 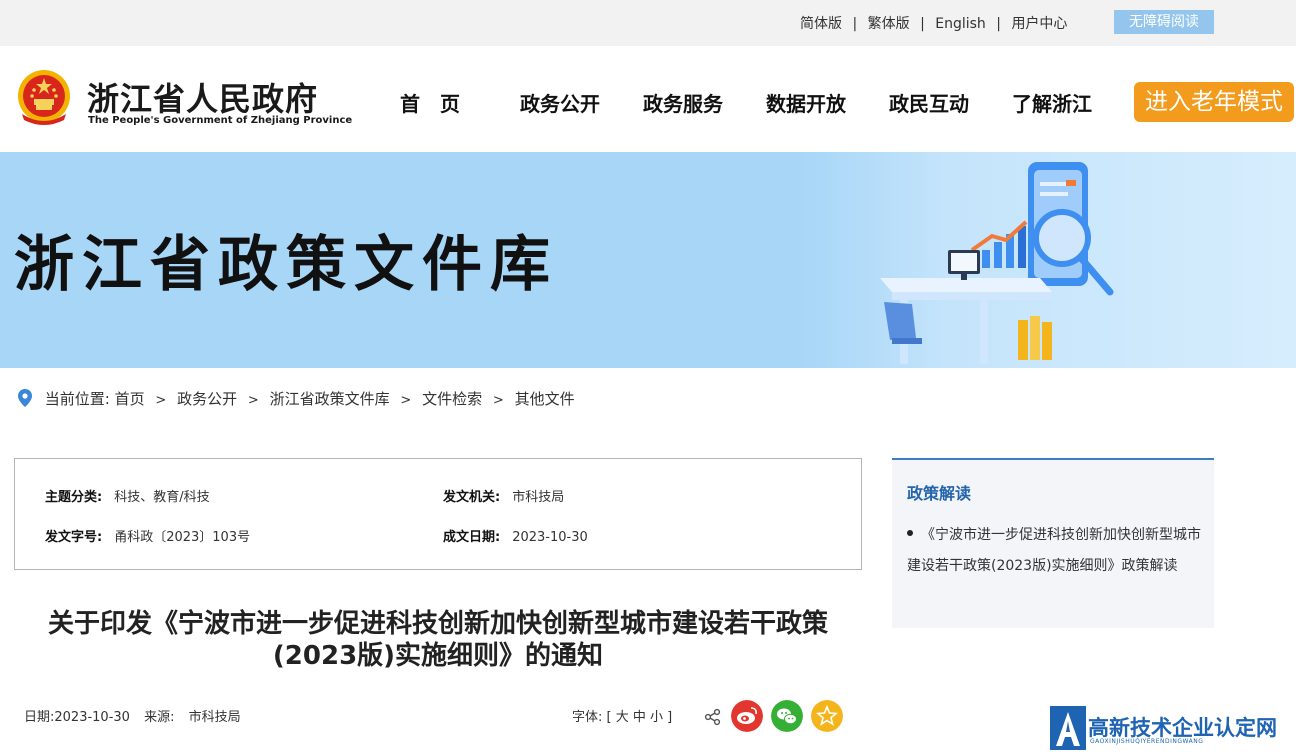 What do you see at coordinates (806, 102) in the screenshot?
I see `nav-open-data: 数据开放` at bounding box center [806, 102].